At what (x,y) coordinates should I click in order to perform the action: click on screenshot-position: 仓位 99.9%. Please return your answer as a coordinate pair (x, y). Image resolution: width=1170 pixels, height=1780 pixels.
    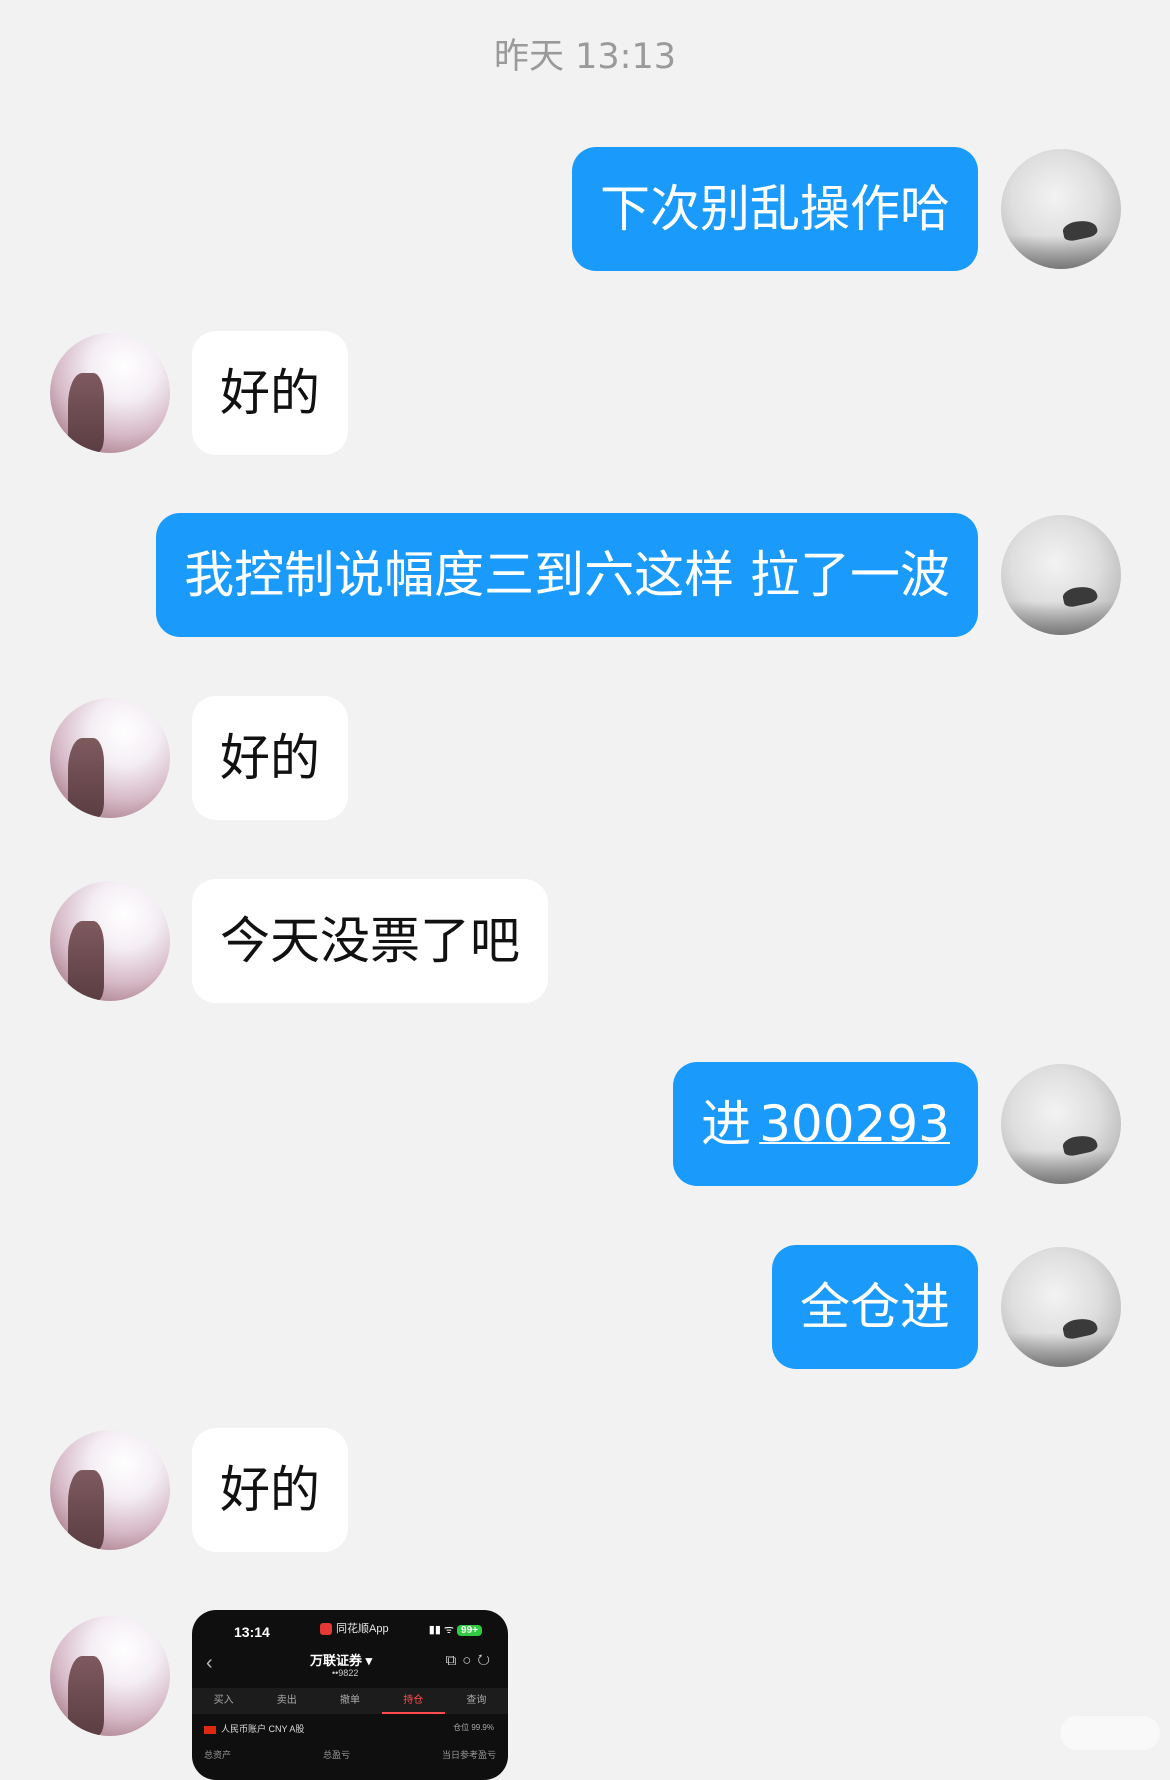
    Looking at the image, I should click on (473, 1727).